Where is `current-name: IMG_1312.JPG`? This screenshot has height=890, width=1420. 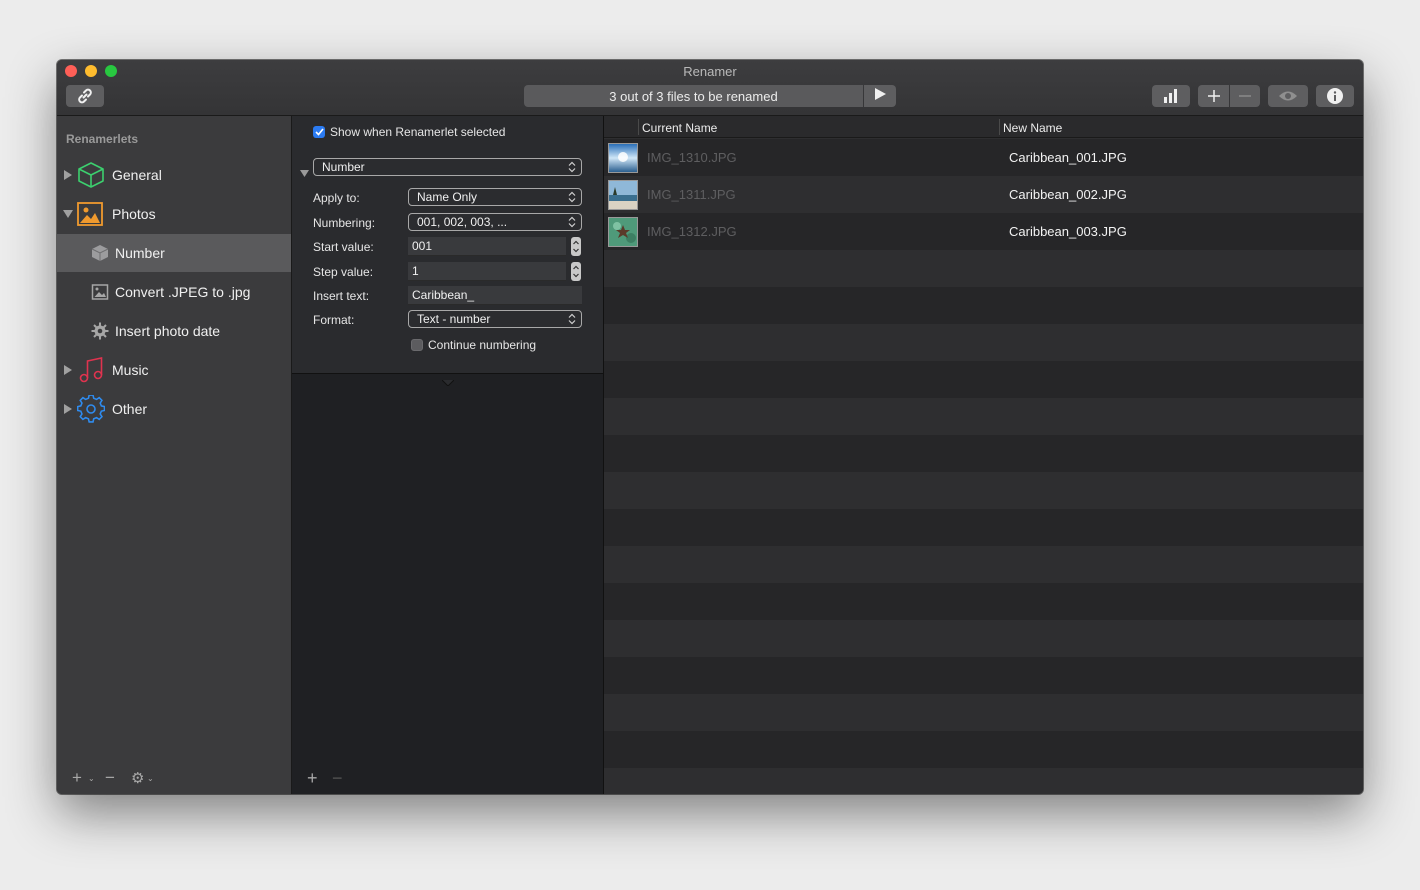 current-name: IMG_1312.JPG is located at coordinates (692, 231).